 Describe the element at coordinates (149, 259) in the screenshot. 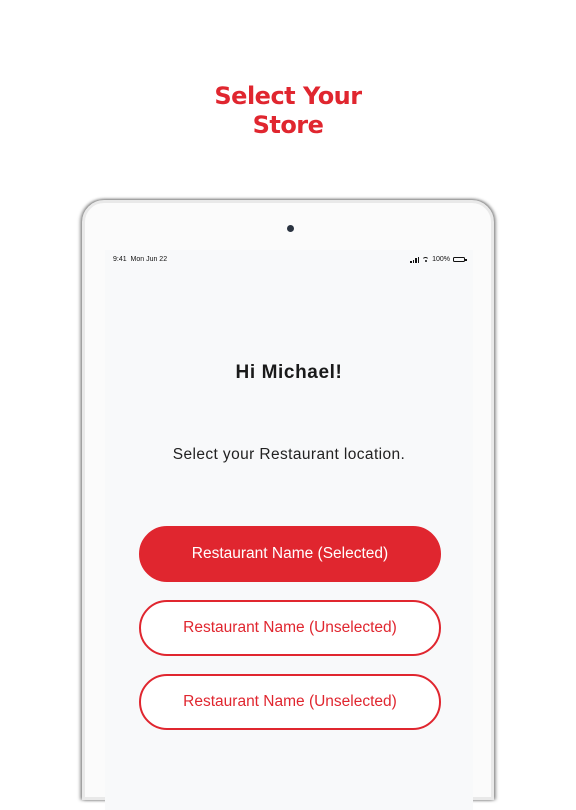

I see `status-date: Mon Jun 22` at that location.